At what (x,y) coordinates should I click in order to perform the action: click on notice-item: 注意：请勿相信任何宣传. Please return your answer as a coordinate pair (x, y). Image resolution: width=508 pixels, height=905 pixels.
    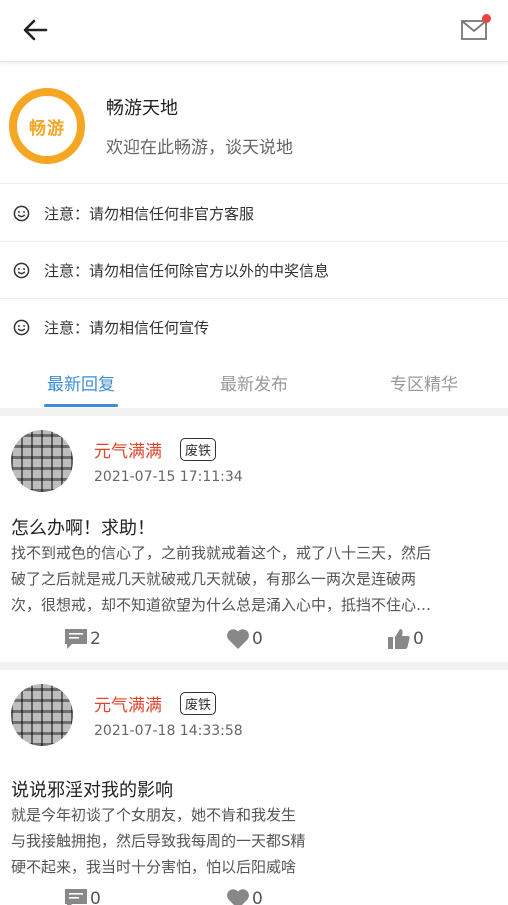
    Looking at the image, I should click on (254, 327).